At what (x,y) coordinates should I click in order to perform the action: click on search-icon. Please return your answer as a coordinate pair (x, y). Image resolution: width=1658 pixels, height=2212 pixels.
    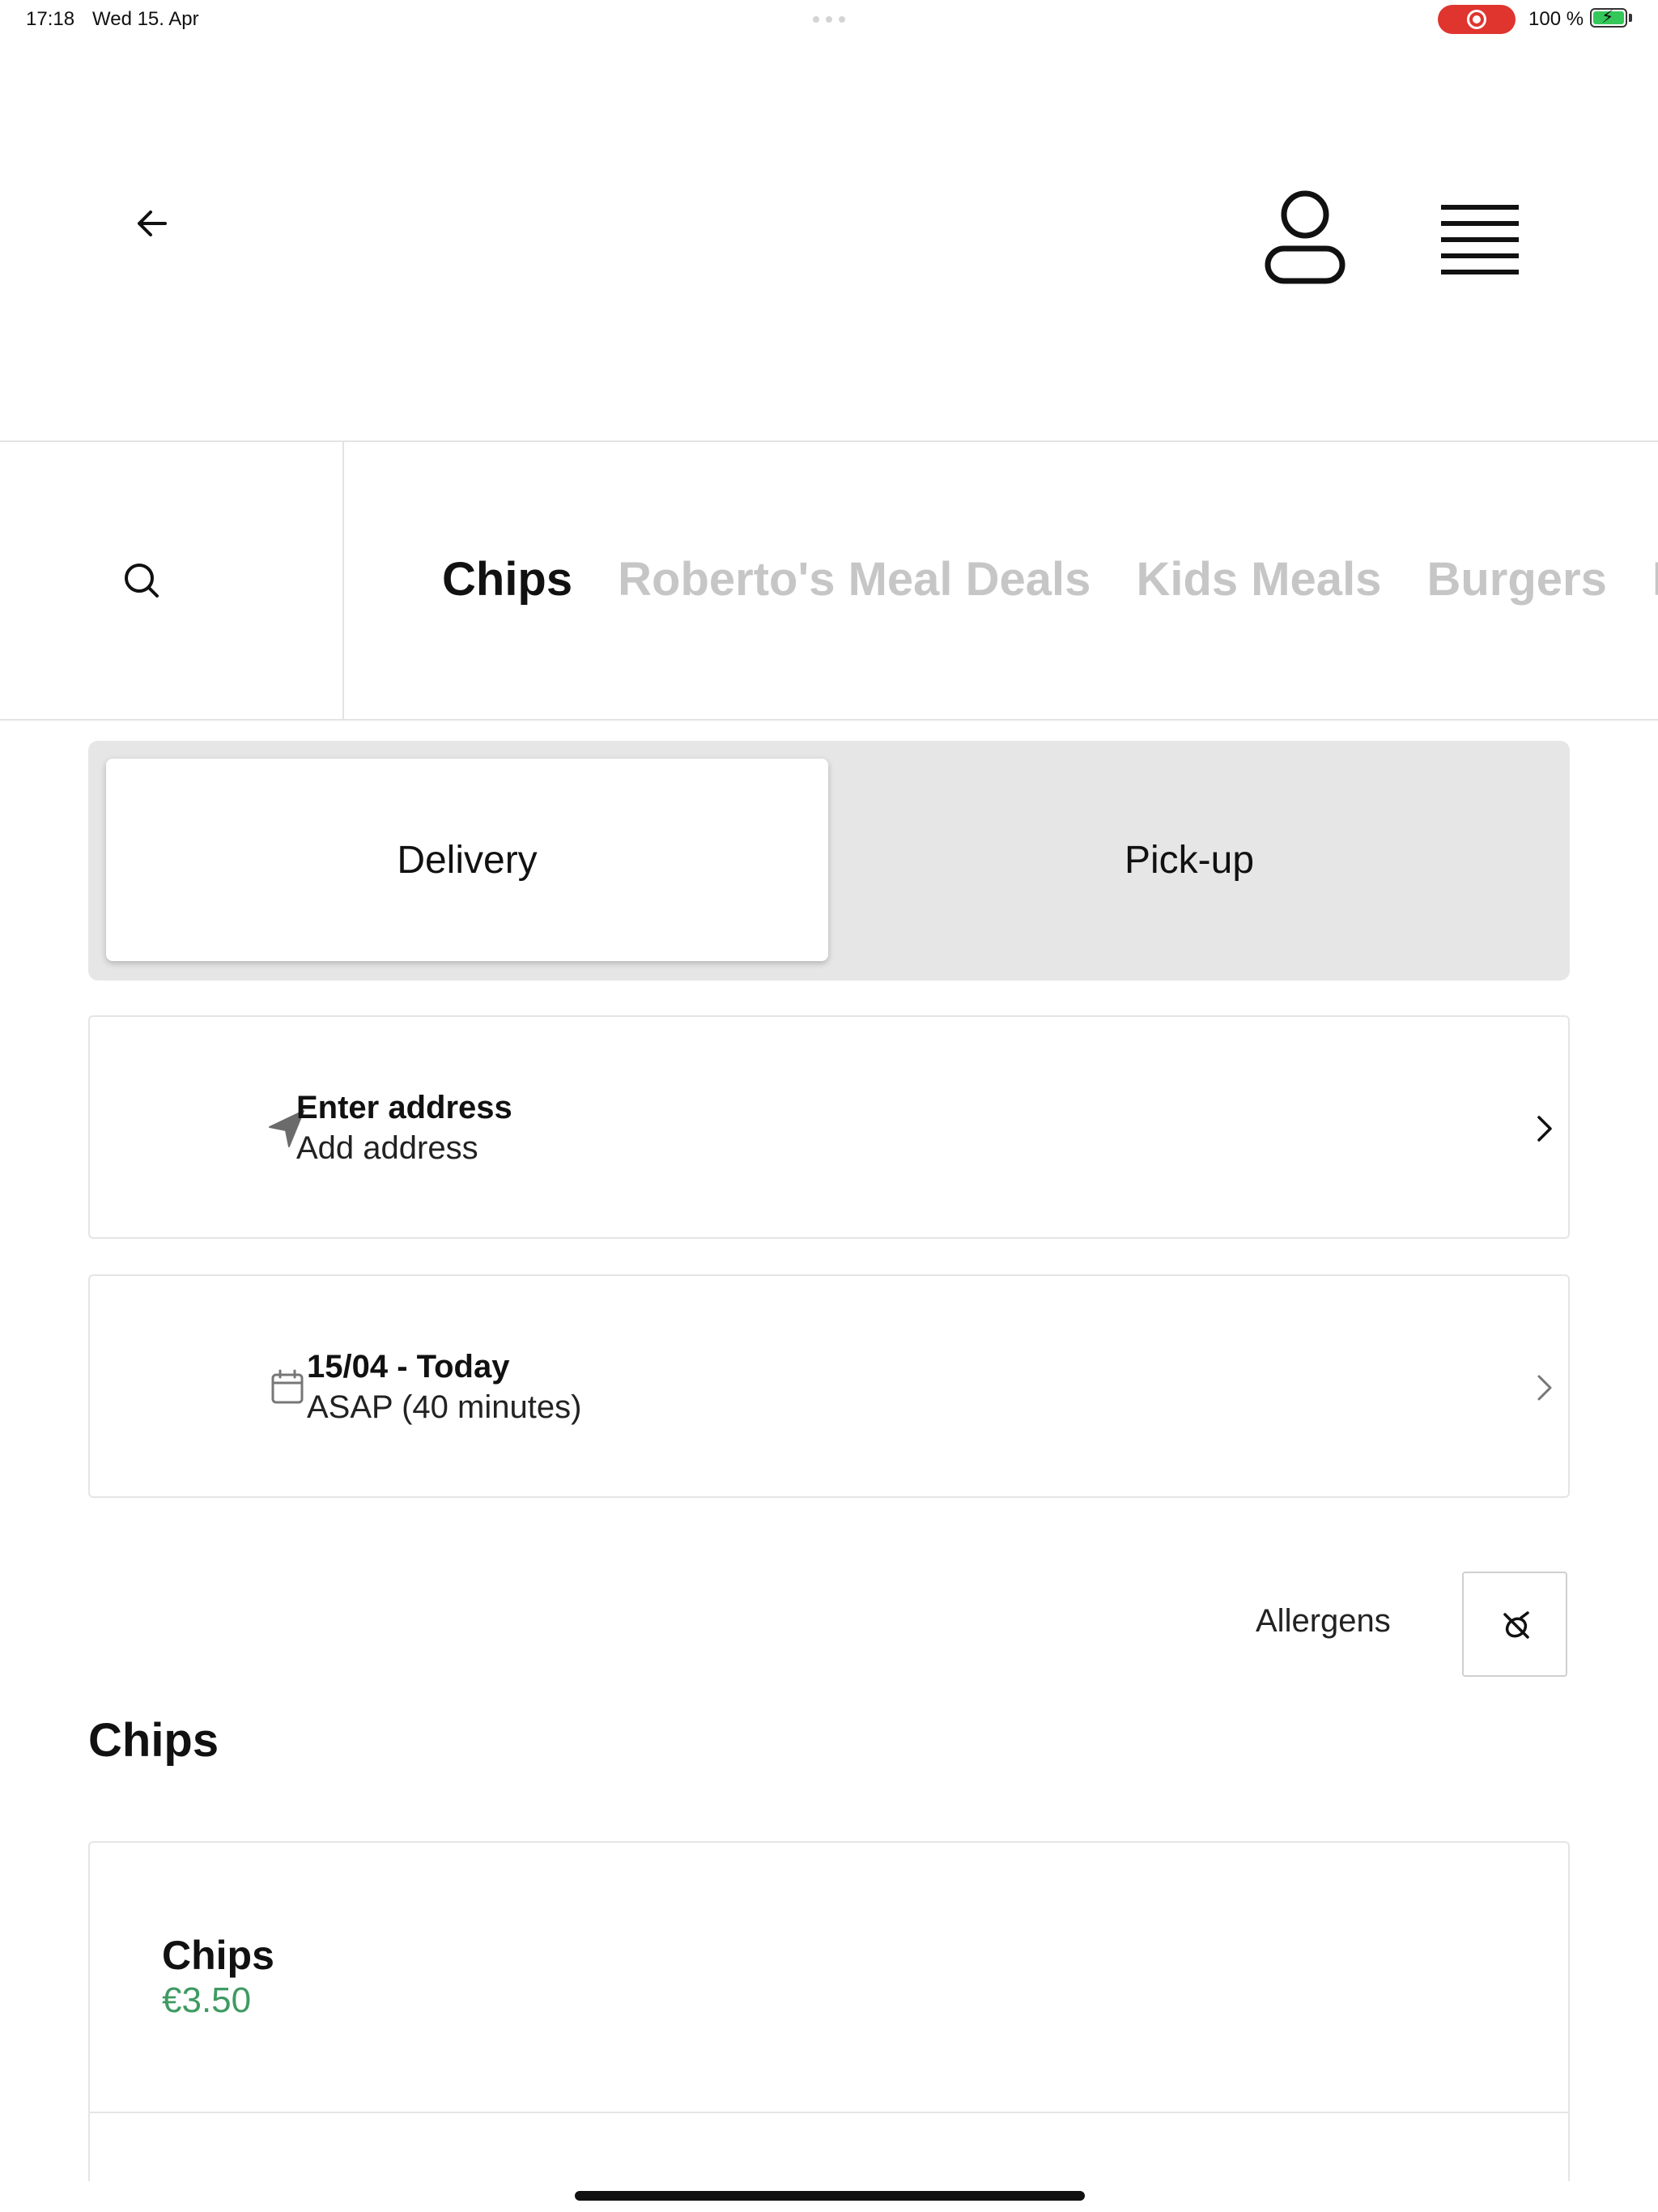
    Looking at the image, I should click on (142, 581).